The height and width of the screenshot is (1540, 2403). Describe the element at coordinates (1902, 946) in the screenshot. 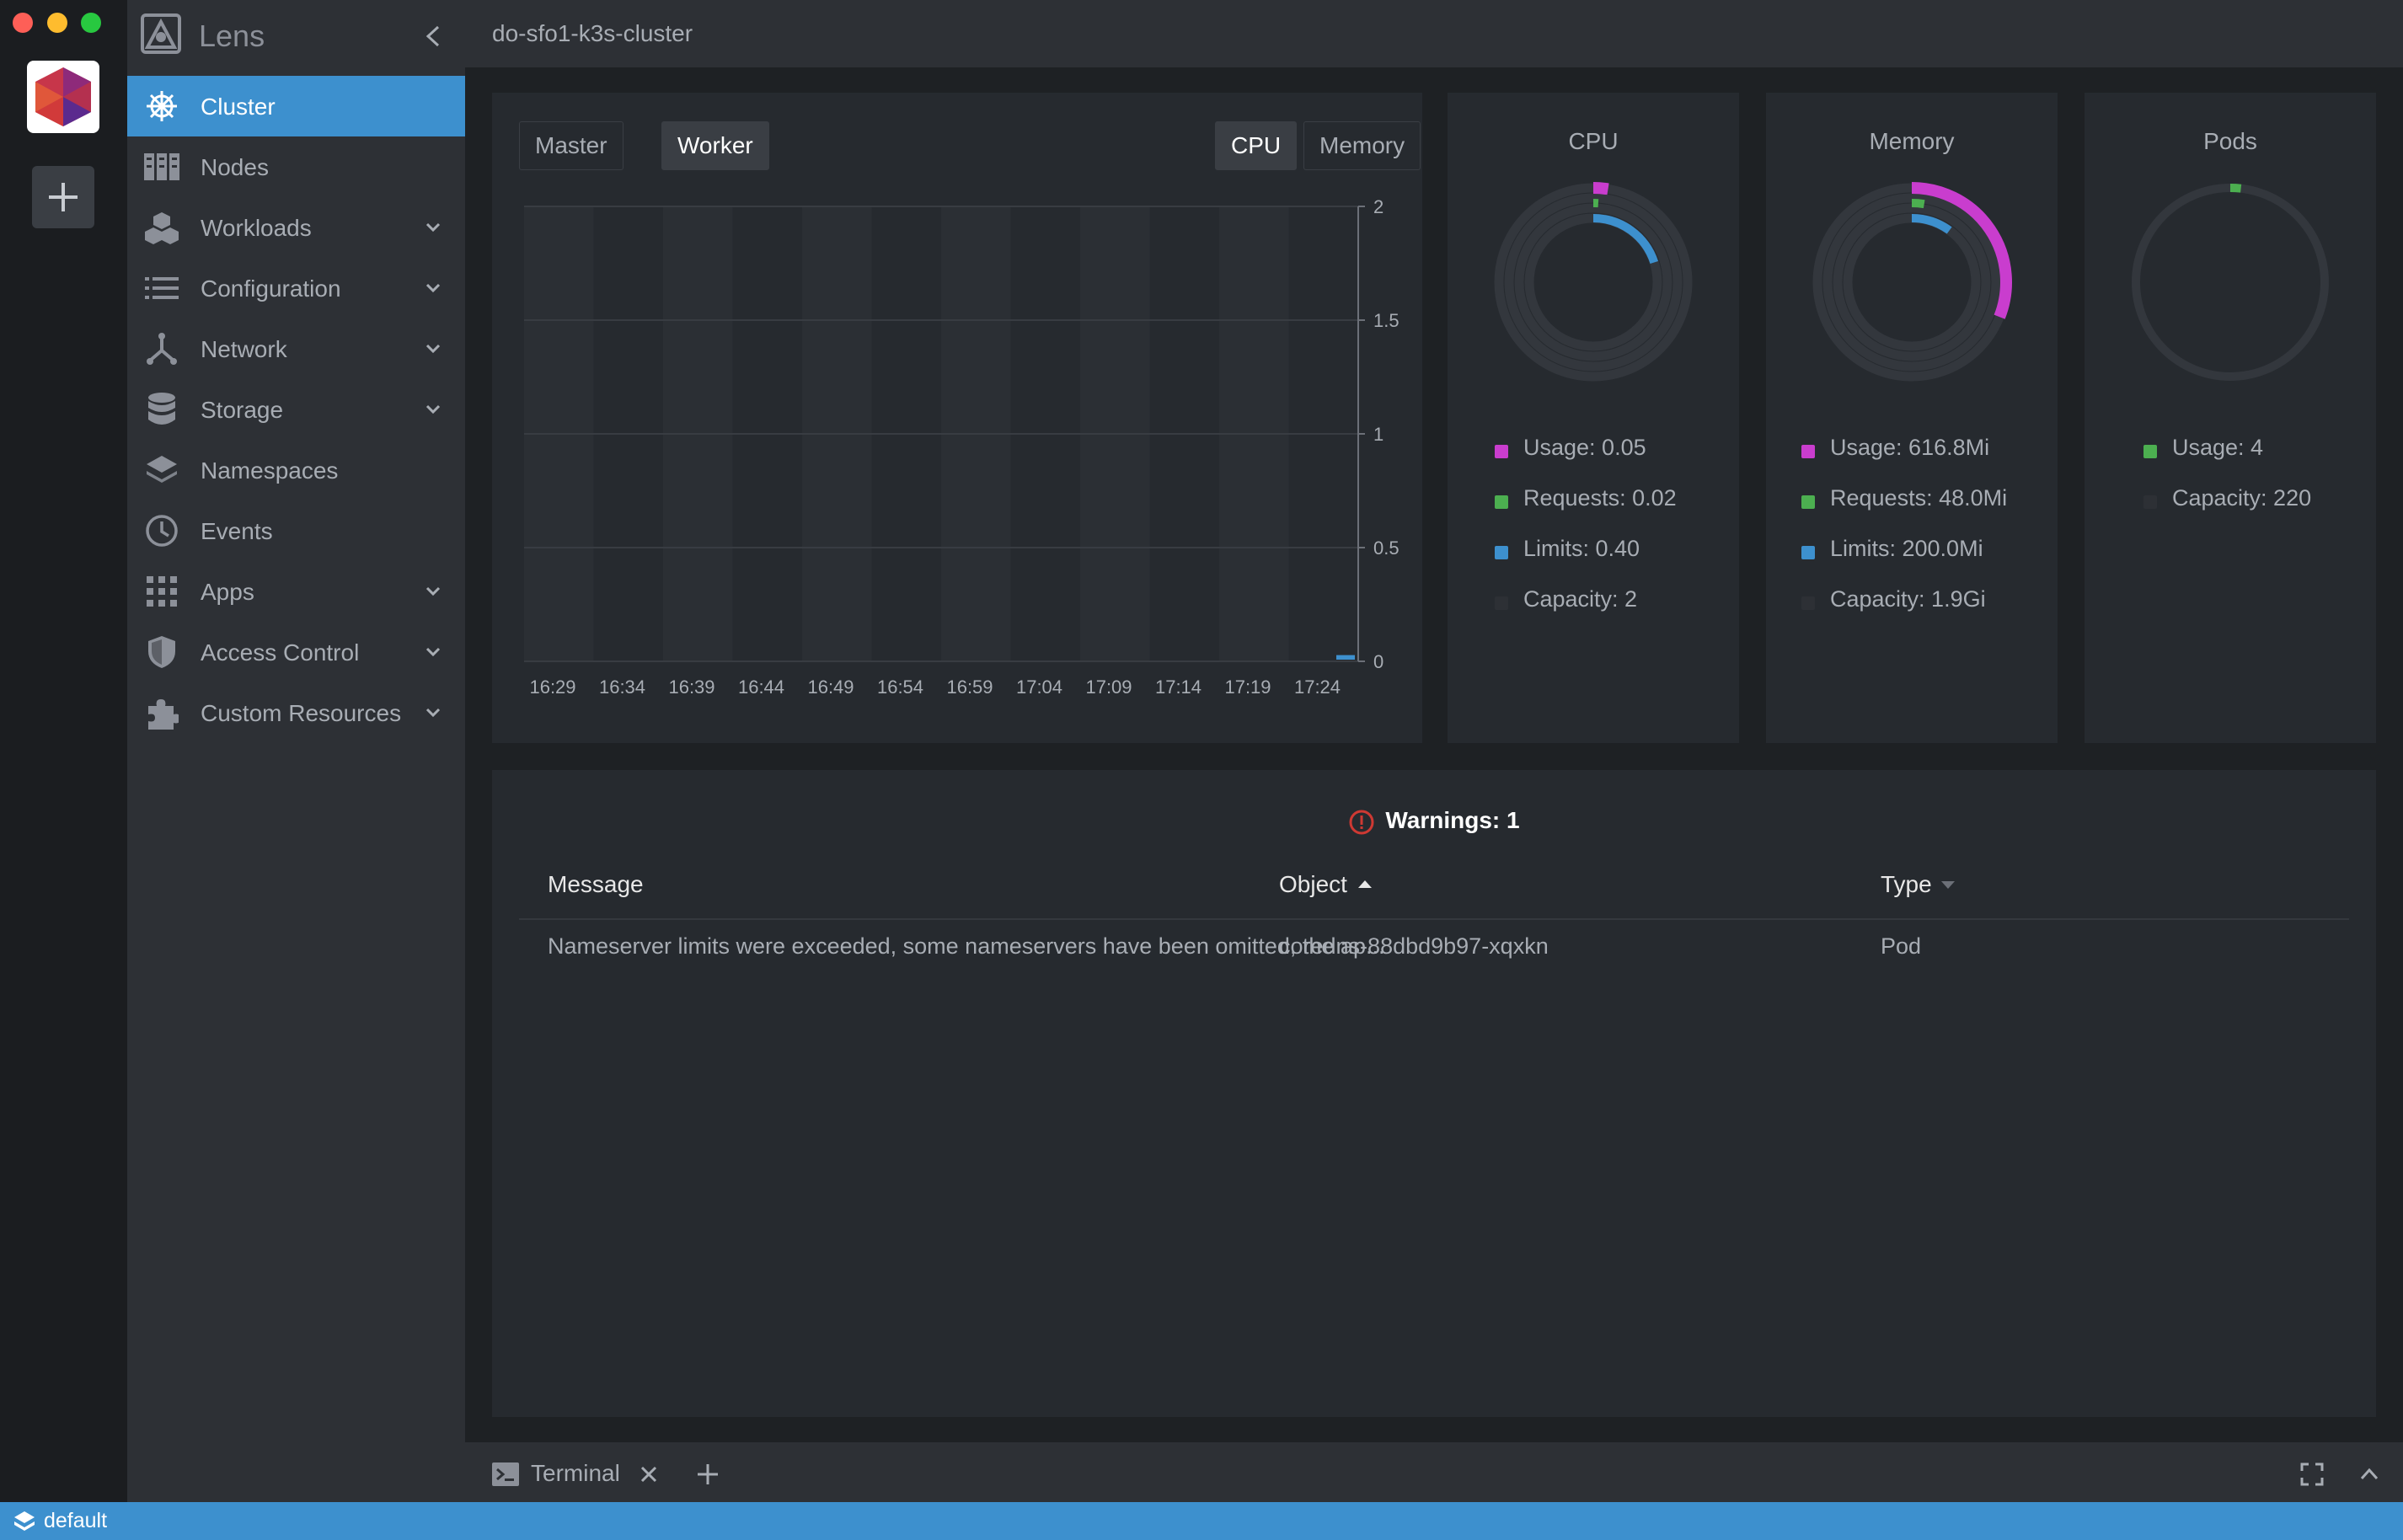

I see `warning-type: Pod` at that location.